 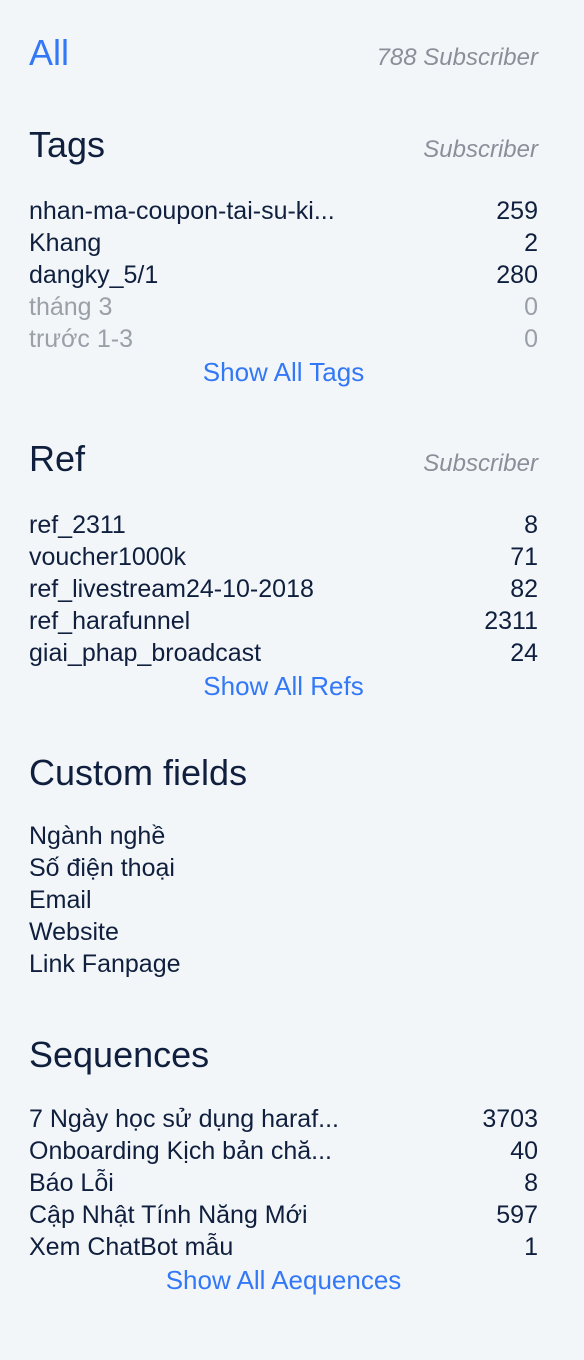 What do you see at coordinates (283, 964) in the screenshot?
I see `custom-field-item: Link Fanpage` at bounding box center [283, 964].